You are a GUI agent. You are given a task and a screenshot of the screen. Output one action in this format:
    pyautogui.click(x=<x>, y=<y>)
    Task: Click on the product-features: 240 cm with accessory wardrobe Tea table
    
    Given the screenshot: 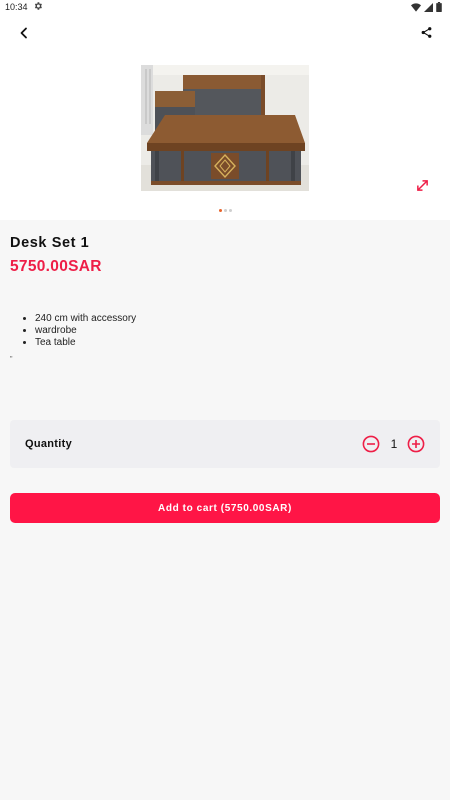 What is the action you would take?
    pyautogui.click(x=85, y=331)
    